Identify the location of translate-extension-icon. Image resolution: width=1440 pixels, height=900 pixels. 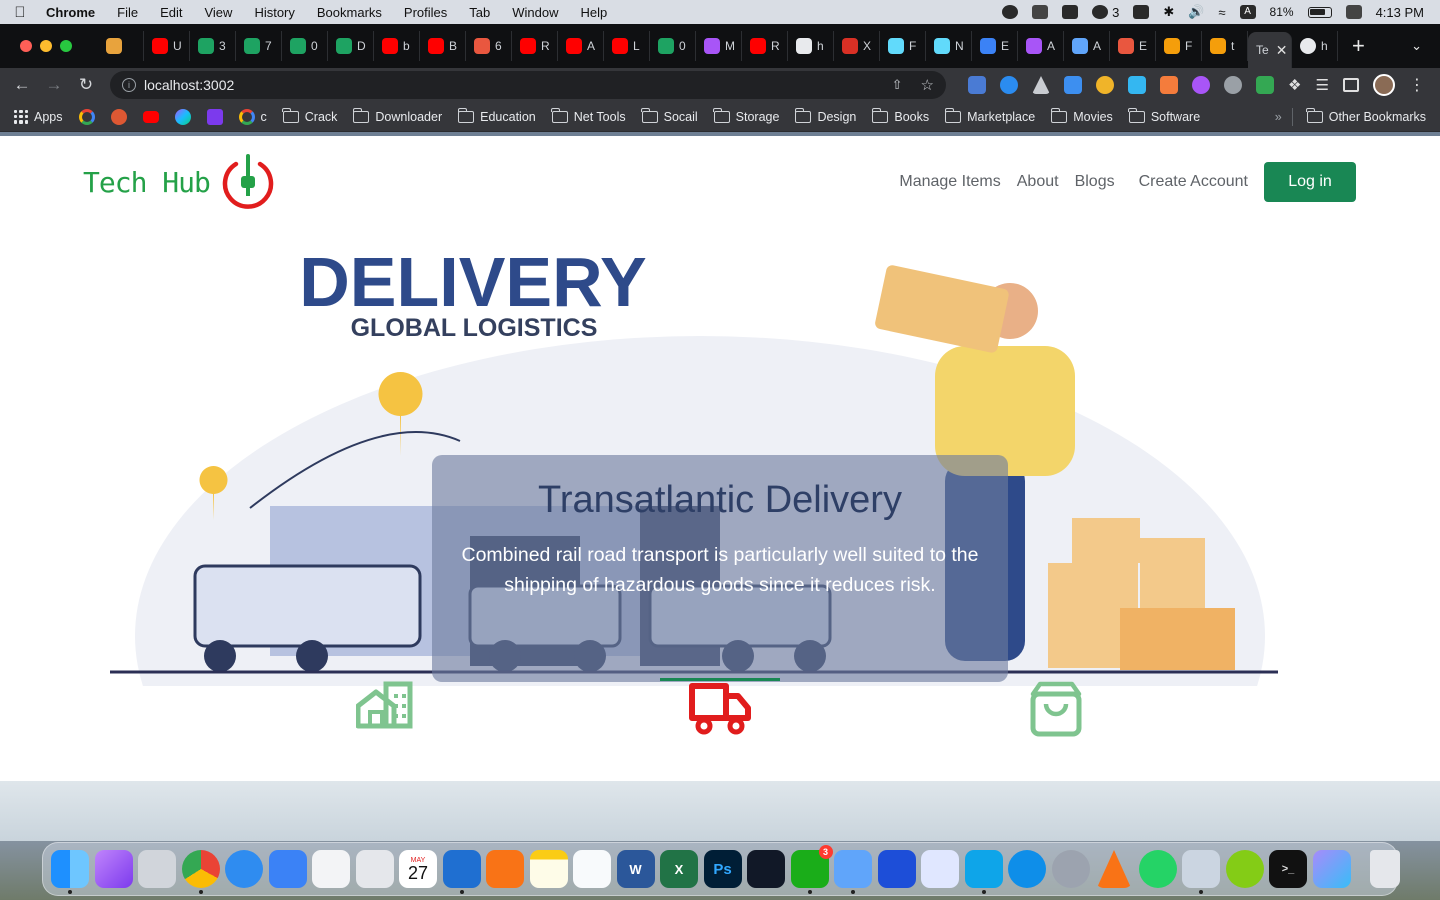
(977, 85).